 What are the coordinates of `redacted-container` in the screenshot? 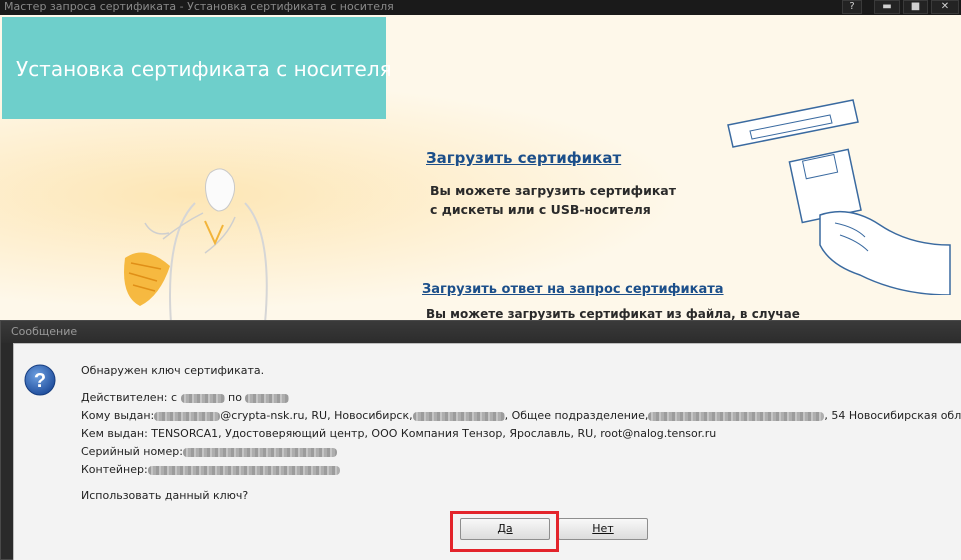 It's located at (243, 470).